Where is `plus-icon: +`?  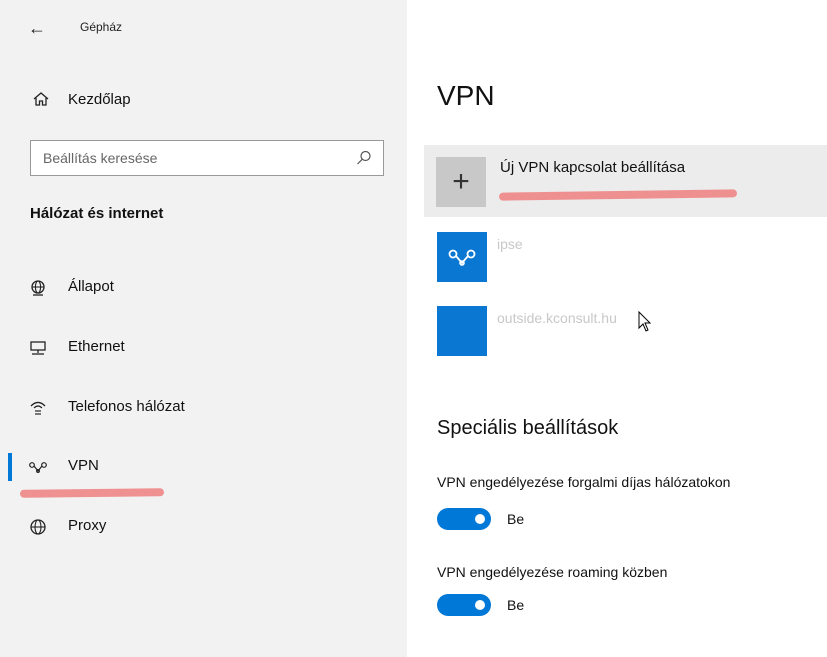 plus-icon: + is located at coordinates (461, 182).